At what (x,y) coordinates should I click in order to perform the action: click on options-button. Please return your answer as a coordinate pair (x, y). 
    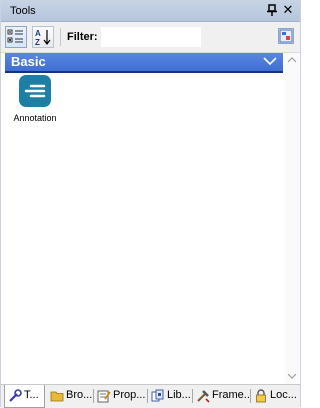
    Looking at the image, I should click on (286, 36).